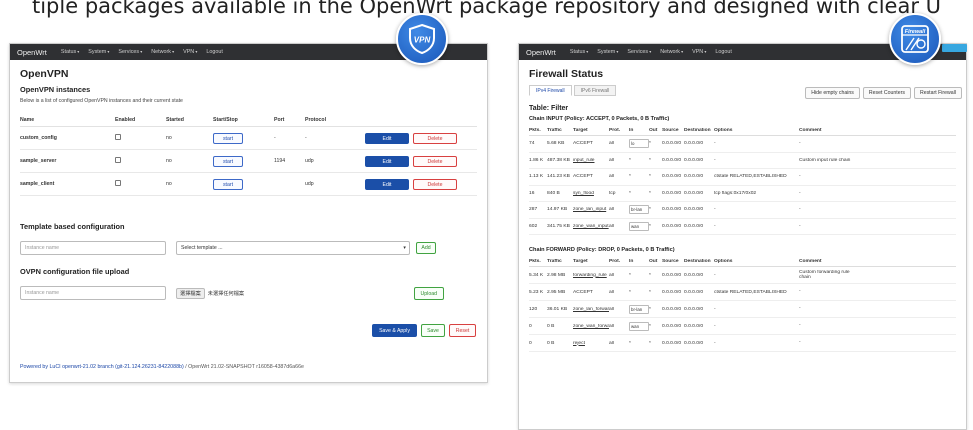 The image size is (973, 430). I want to click on target-cell: reject, so click(591, 343).